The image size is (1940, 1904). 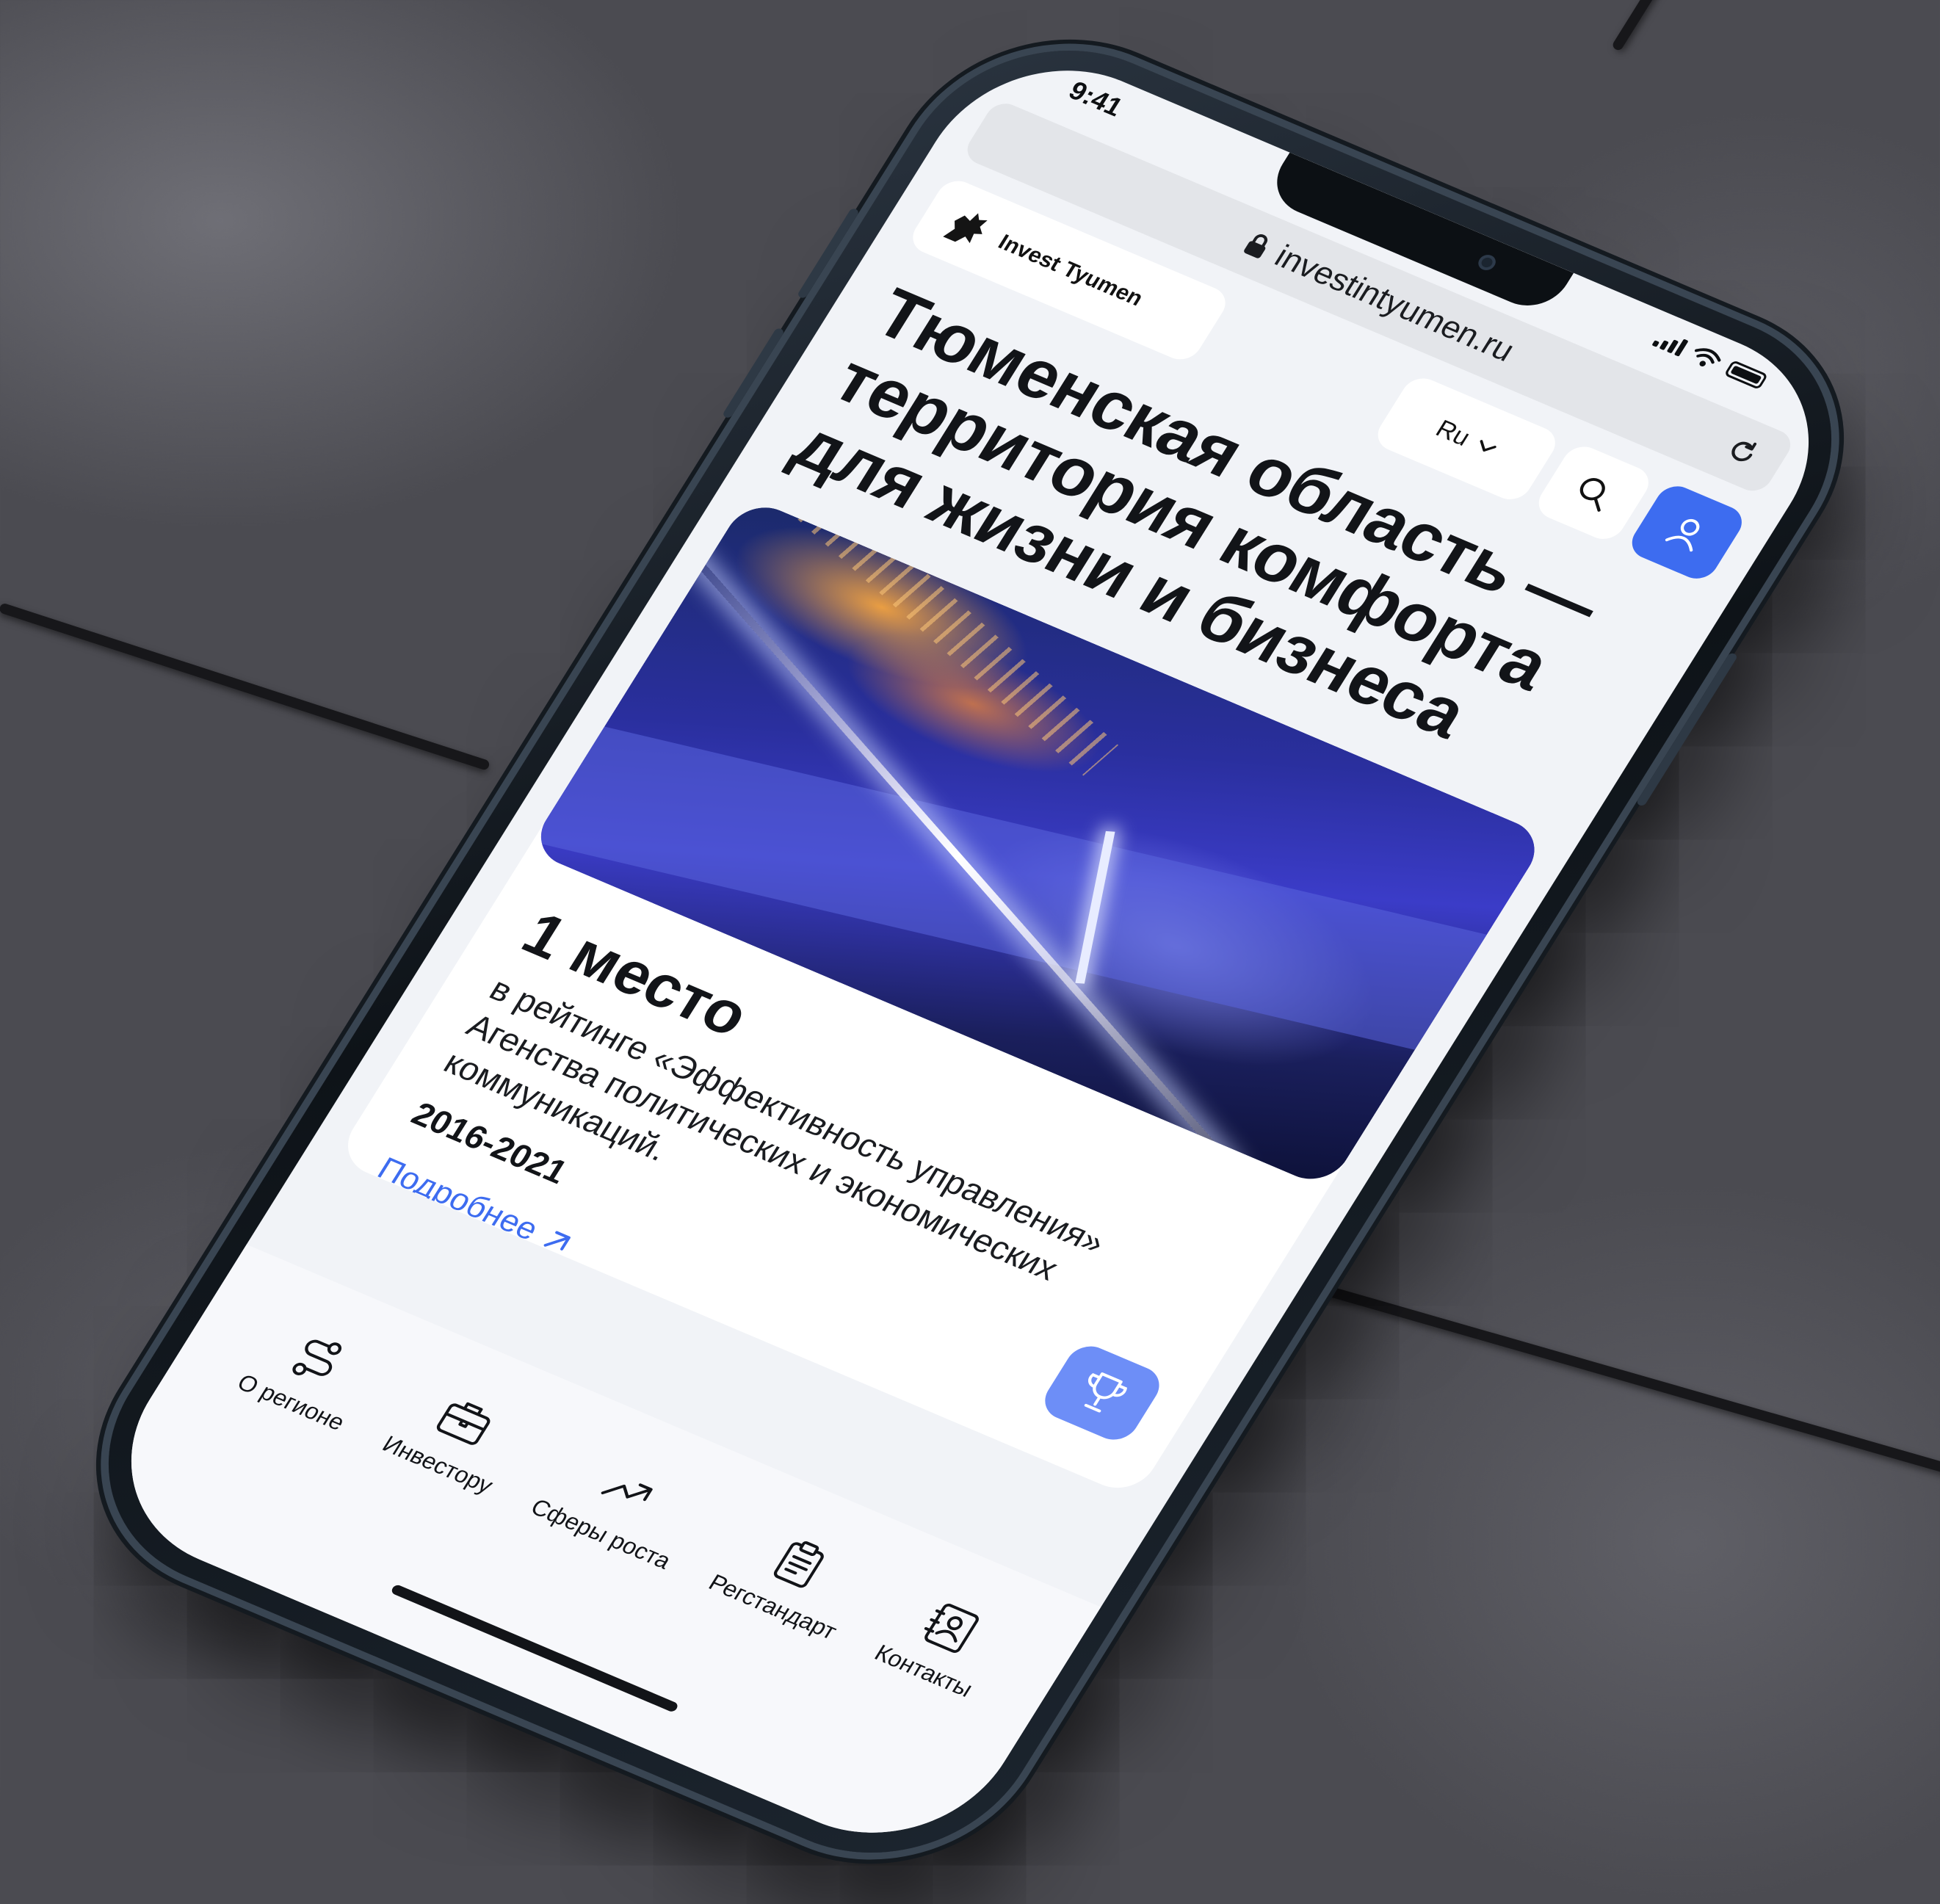 I want to click on wifi-icon, so click(x=1708, y=357).